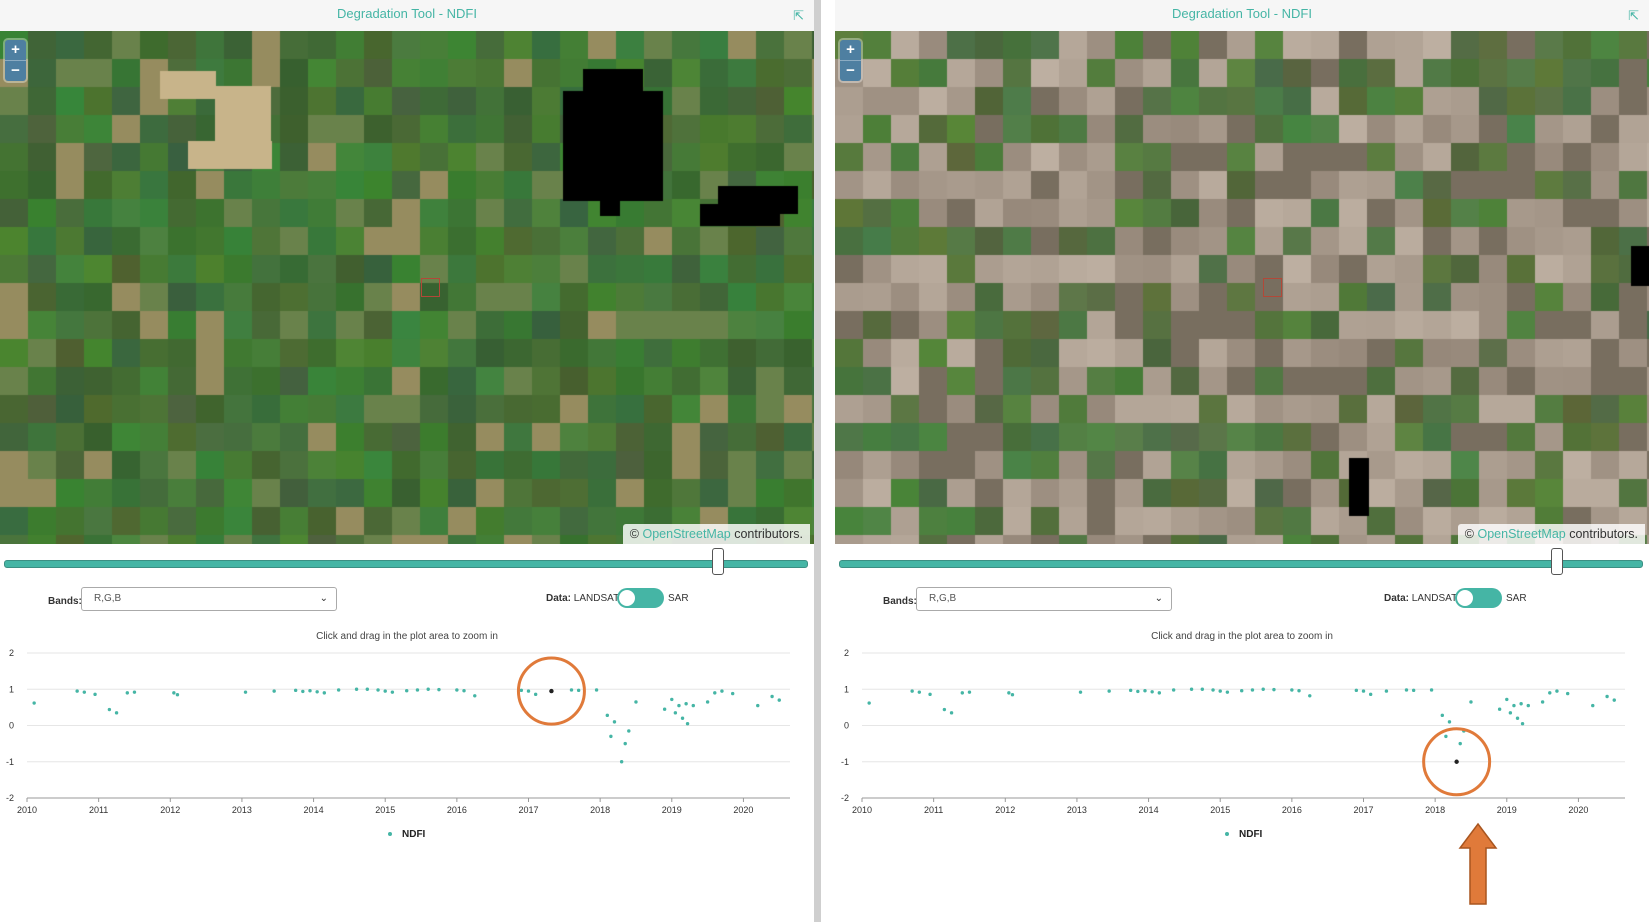  Describe the element at coordinates (1478, 598) in the screenshot. I see `data-source-toggle` at that location.